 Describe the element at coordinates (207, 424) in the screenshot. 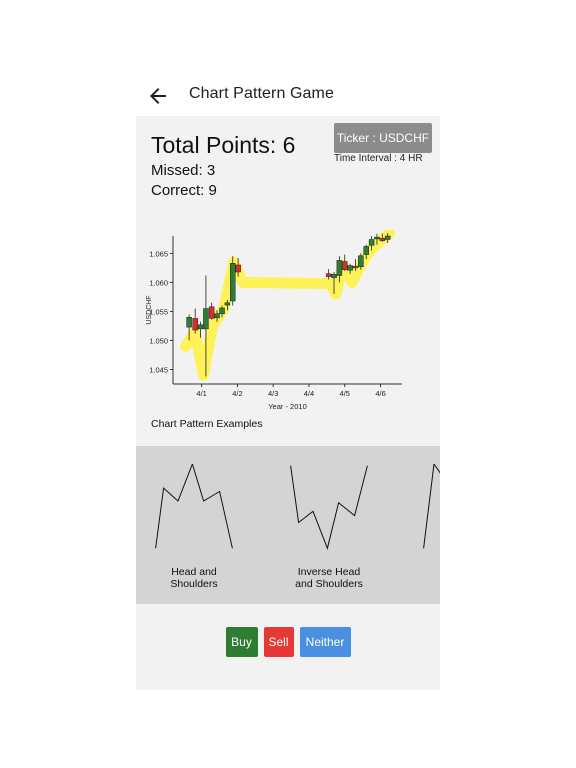

I see `examples-title: Chart Pattern Examples` at that location.